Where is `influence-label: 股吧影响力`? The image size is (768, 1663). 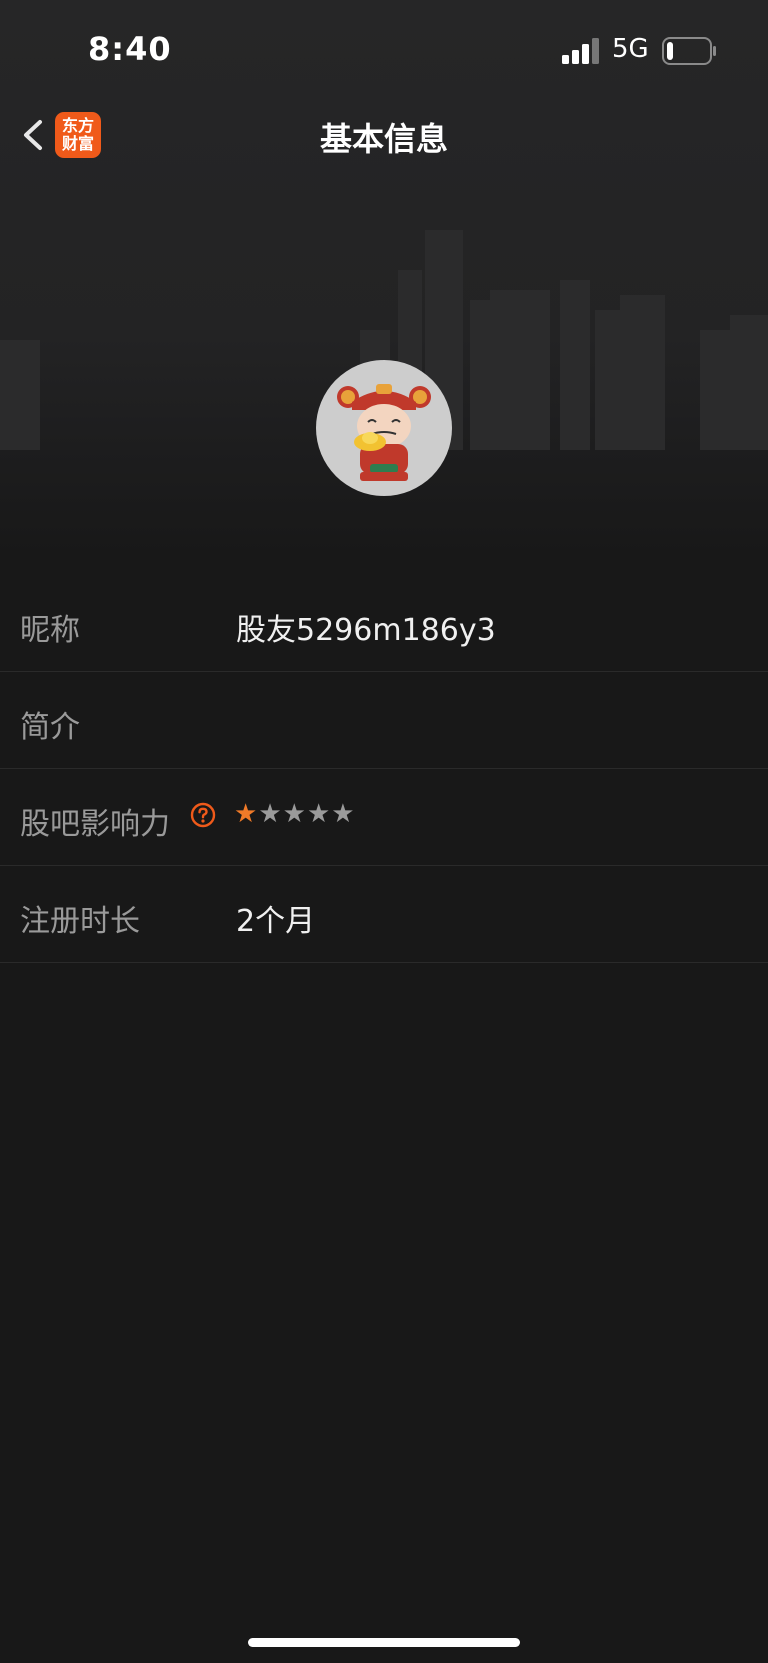
influence-label: 股吧影响力 is located at coordinates (95, 824).